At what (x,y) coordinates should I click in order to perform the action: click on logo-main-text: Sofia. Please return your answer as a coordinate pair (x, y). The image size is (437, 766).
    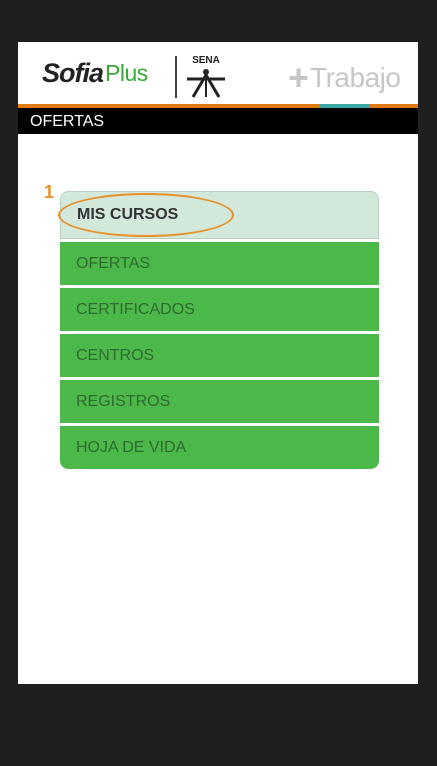
    Looking at the image, I should click on (73, 72).